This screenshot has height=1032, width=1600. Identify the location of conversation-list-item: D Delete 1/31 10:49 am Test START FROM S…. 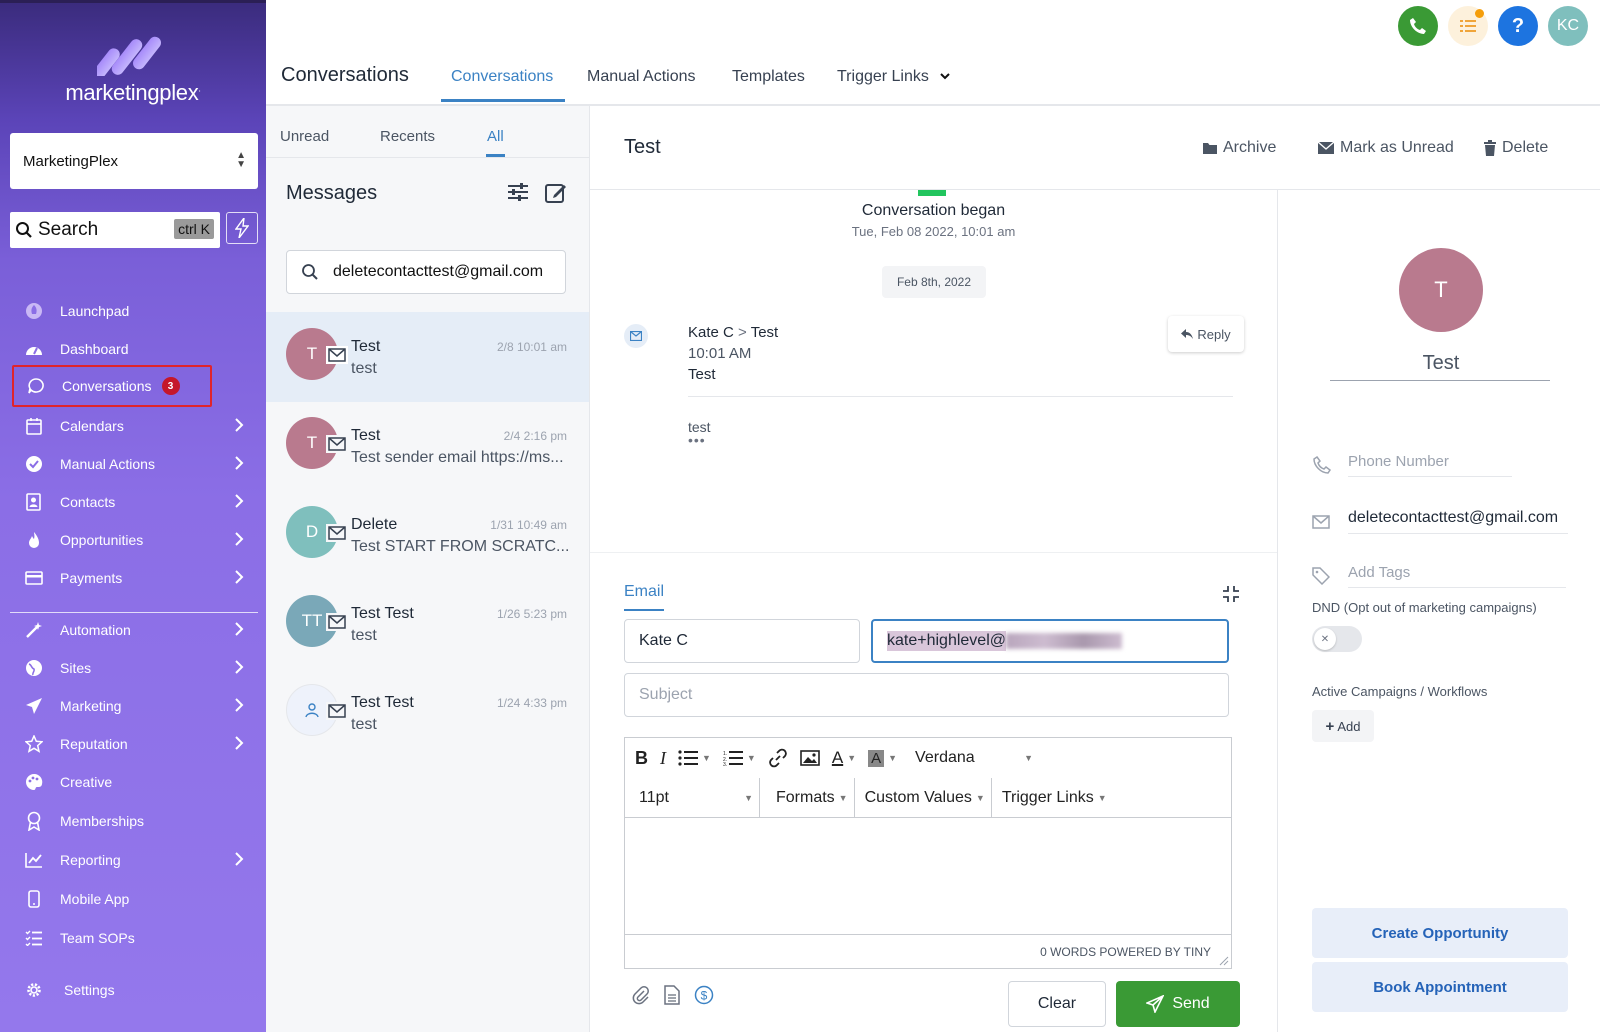
(427, 535).